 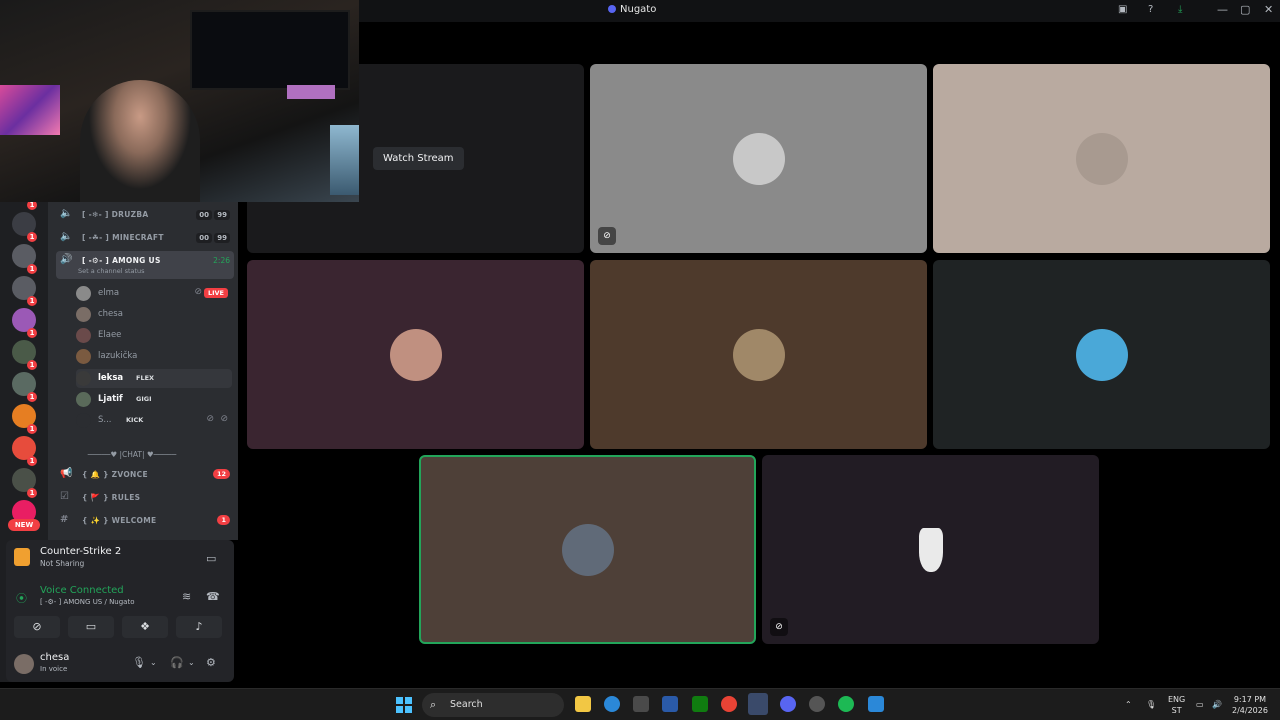 What do you see at coordinates (145, 521) in the screenshot?
I see `text-channel-welcome: # { ✨ } WELCOME 1` at bounding box center [145, 521].